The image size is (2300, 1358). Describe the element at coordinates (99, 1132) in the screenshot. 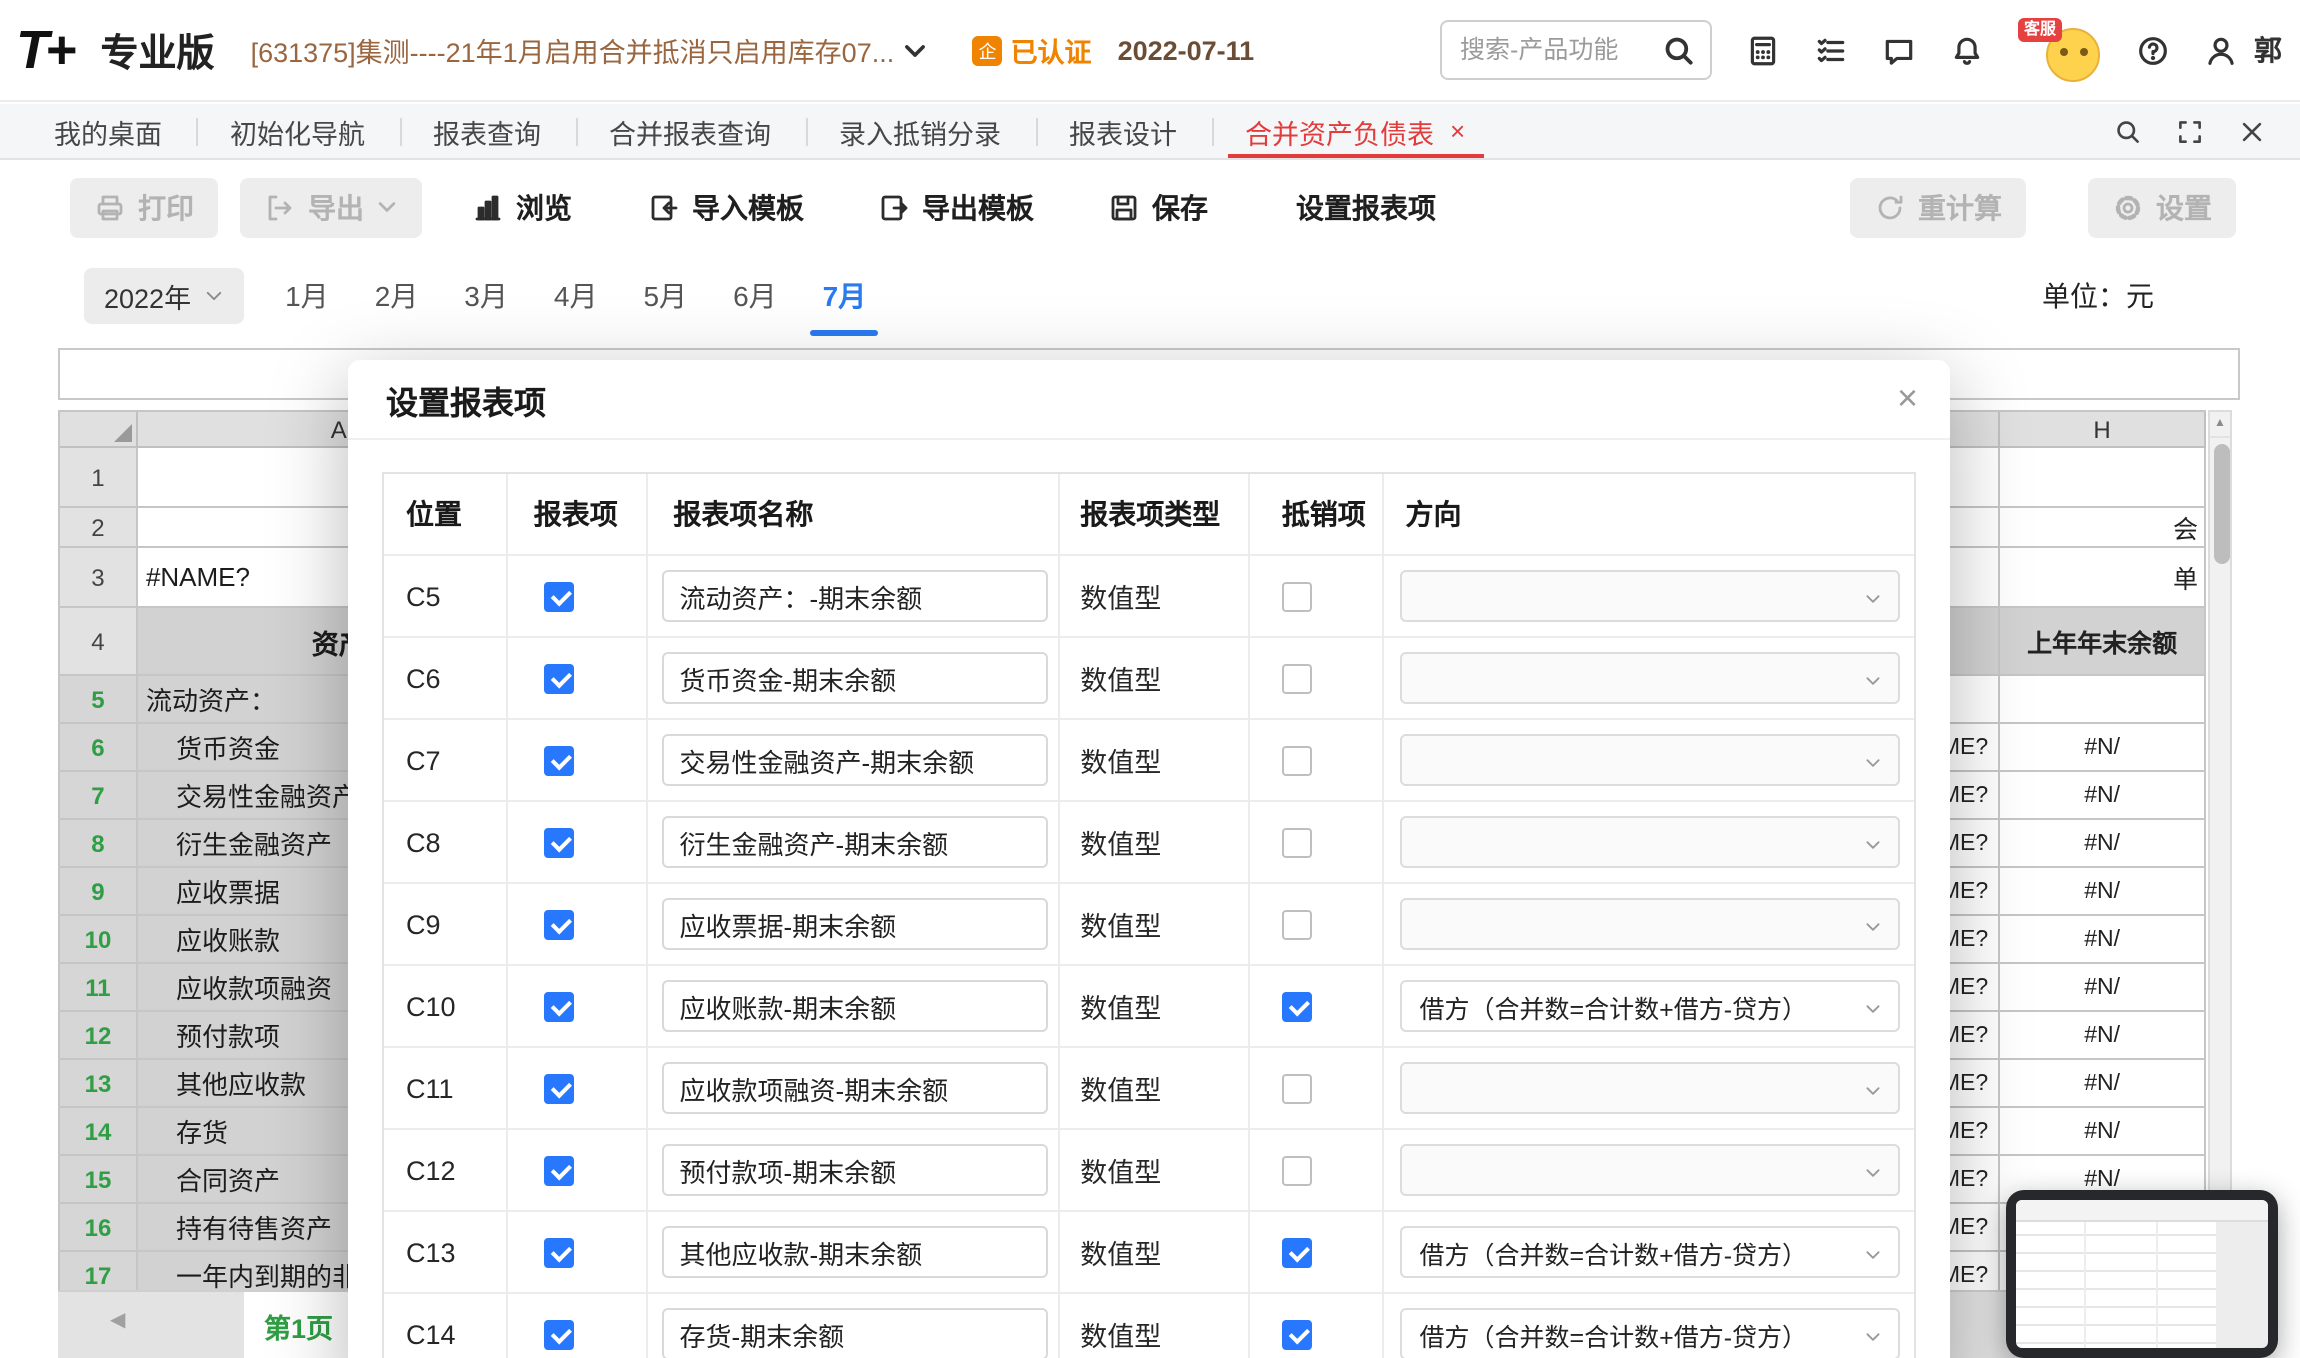

I see `row-number: 14` at that location.